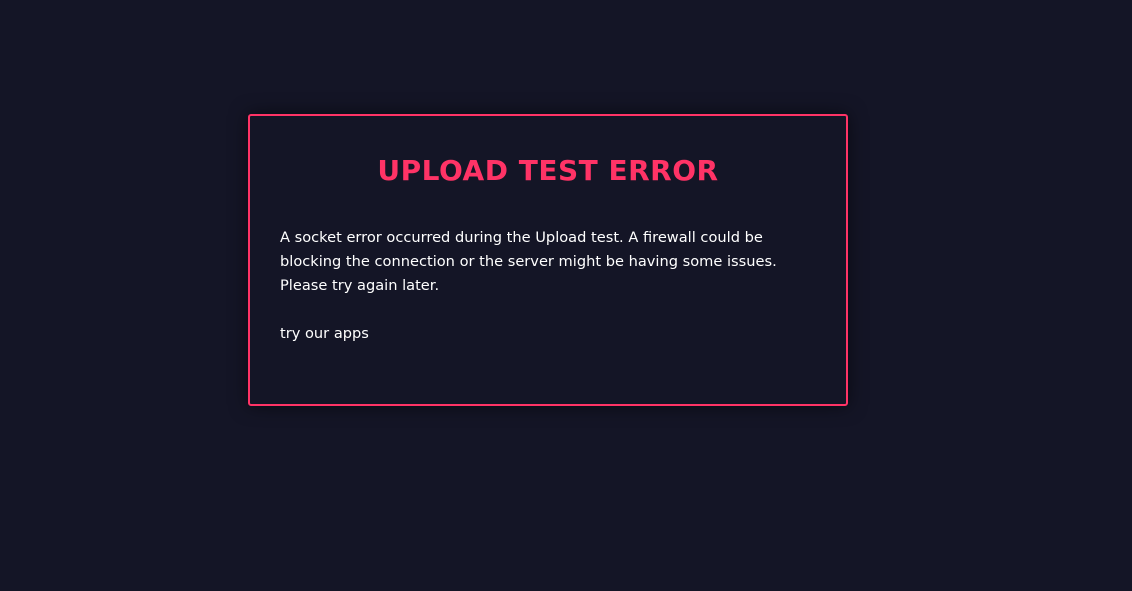  I want to click on error-title: UPLOAD TEST ERROR, so click(548, 170).